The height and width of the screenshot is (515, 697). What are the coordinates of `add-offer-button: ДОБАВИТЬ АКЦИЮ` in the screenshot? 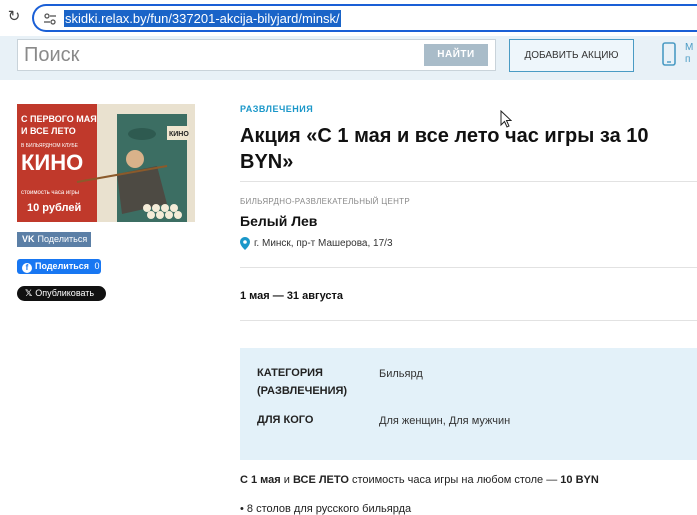 It's located at (571, 55).